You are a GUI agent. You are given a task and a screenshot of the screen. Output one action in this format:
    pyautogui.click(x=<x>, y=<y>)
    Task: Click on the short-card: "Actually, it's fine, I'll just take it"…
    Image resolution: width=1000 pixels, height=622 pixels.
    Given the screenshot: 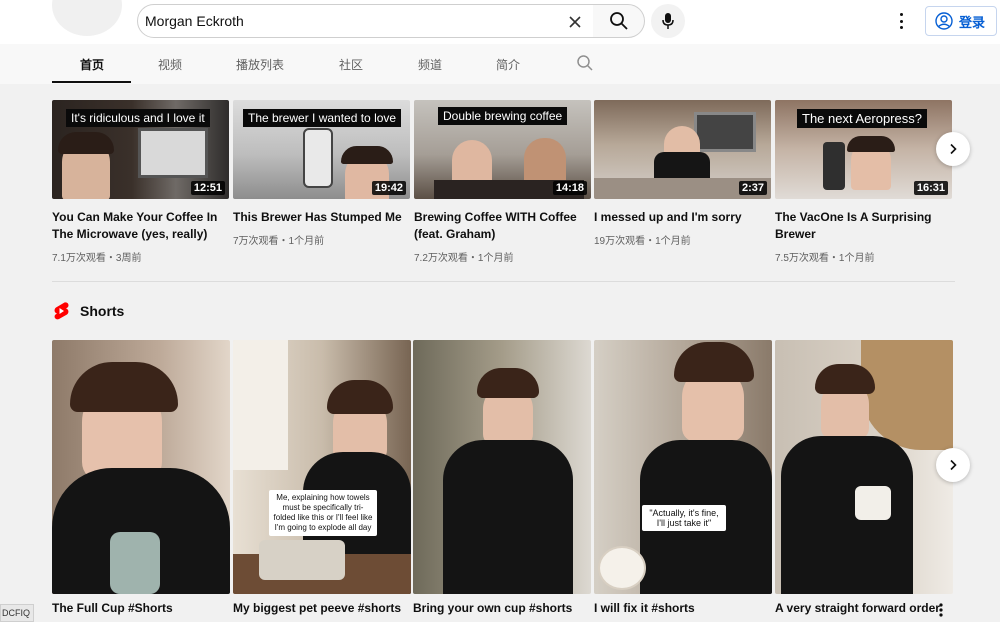 What is the action you would take?
    pyautogui.click(x=683, y=477)
    